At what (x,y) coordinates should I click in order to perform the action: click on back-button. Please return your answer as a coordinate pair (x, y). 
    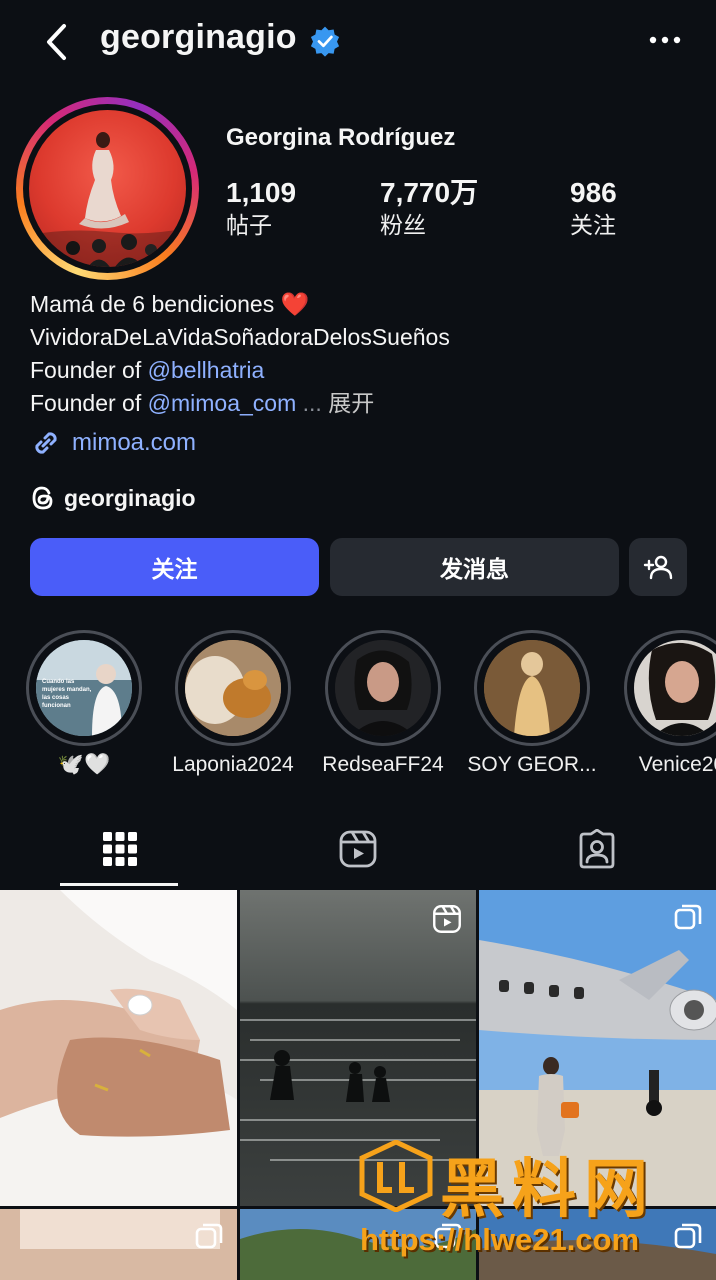
    Looking at the image, I should click on (56, 42).